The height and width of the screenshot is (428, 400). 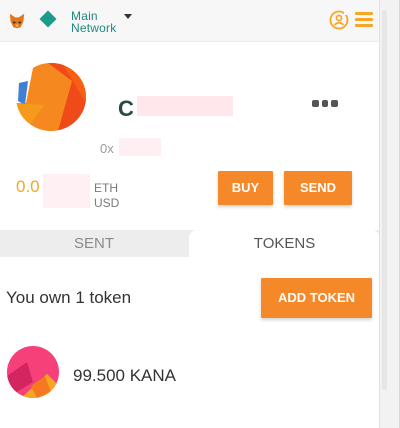 What do you see at coordinates (384, 200) in the screenshot?
I see `scrollbar-thumb` at bounding box center [384, 200].